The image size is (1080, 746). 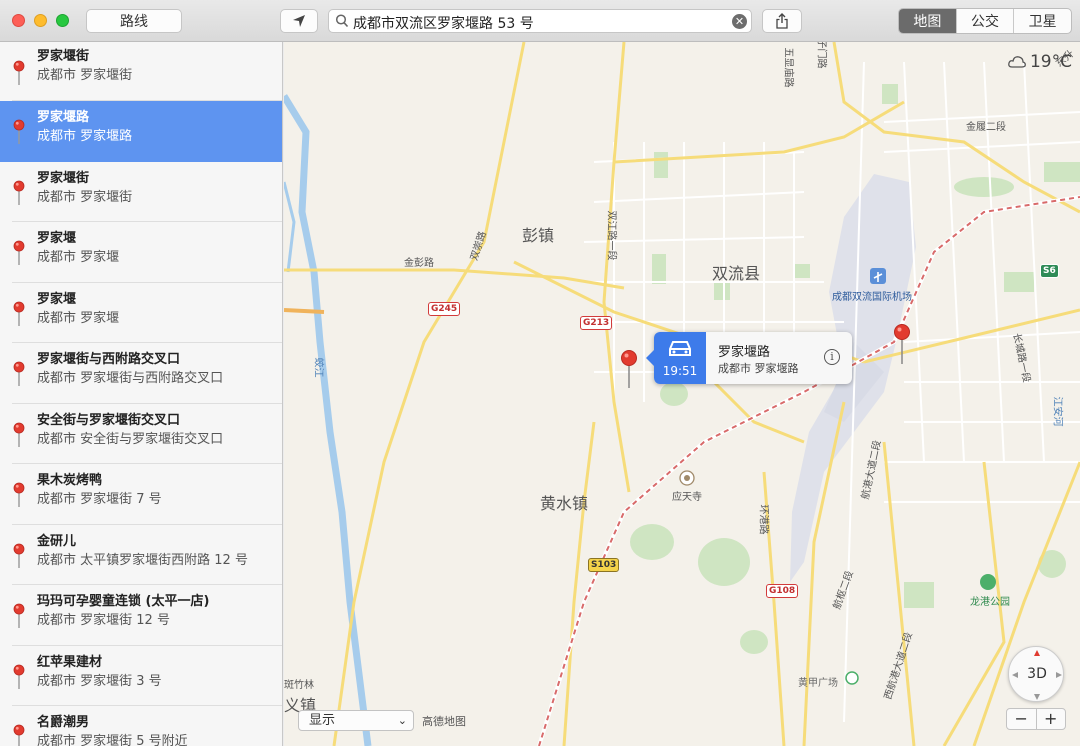 What do you see at coordinates (629, 369) in the screenshot?
I see `map-pin-red-icon` at bounding box center [629, 369].